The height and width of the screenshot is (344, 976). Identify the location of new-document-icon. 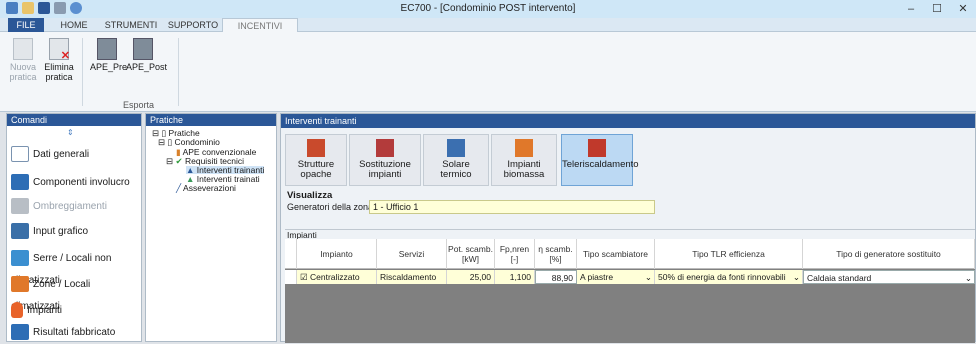
(23, 49).